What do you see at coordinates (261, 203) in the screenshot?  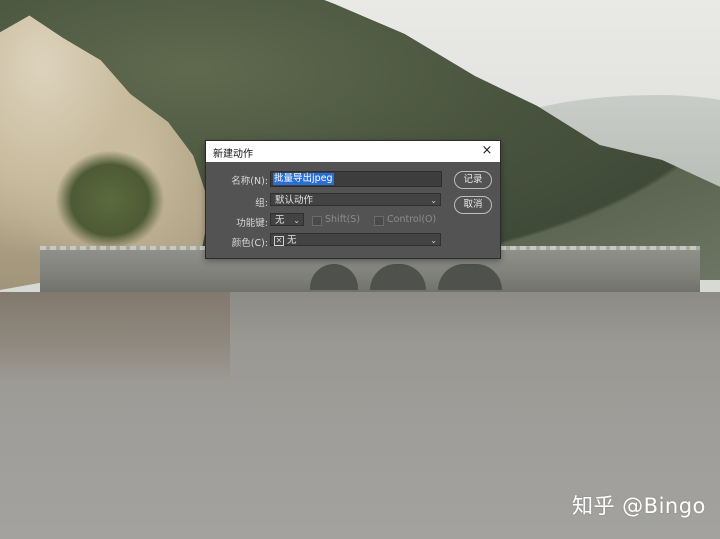 I see `group-label: 组:` at bounding box center [261, 203].